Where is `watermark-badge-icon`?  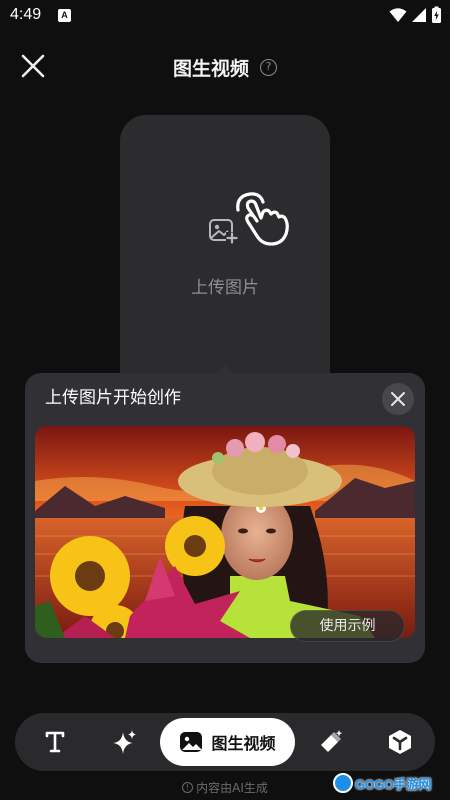 watermark-badge-icon is located at coordinates (343, 783).